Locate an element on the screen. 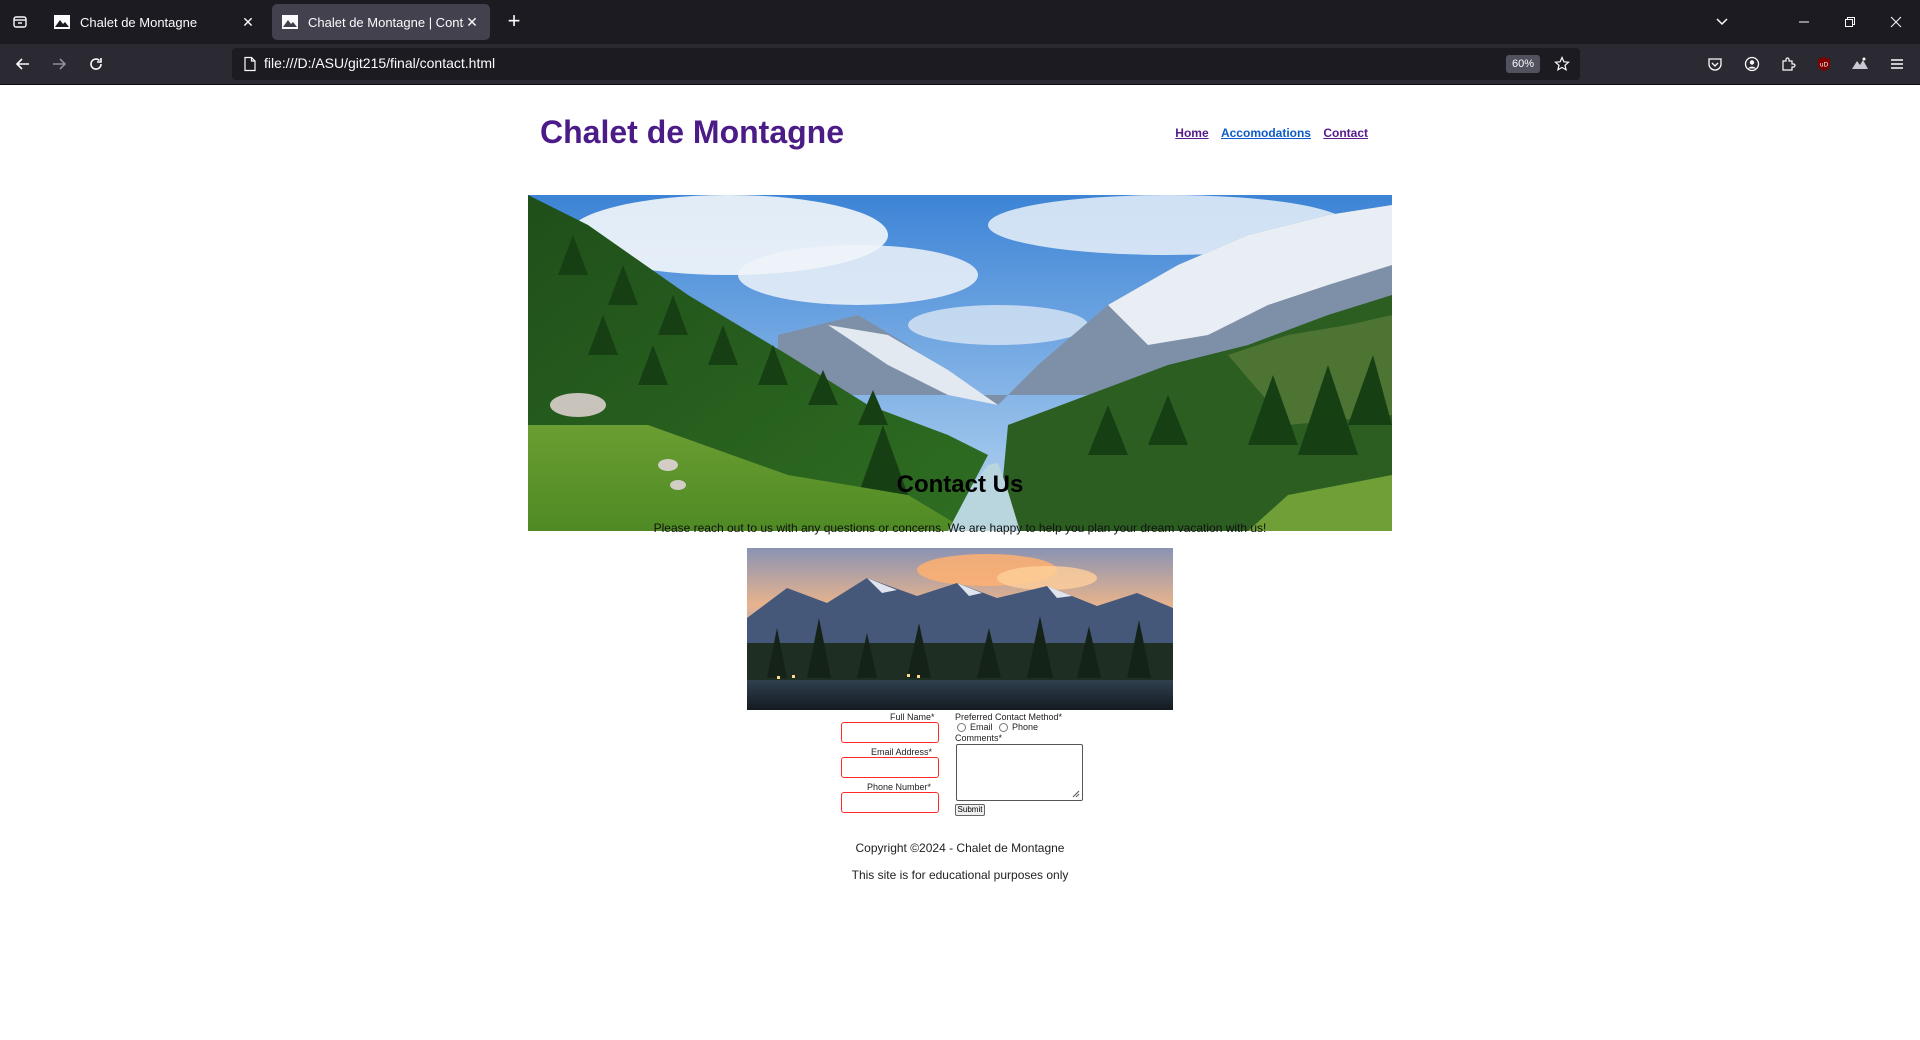 Image resolution: width=1920 pixels, height=1040 pixels. new-tab-button: + is located at coordinates (514, 22).